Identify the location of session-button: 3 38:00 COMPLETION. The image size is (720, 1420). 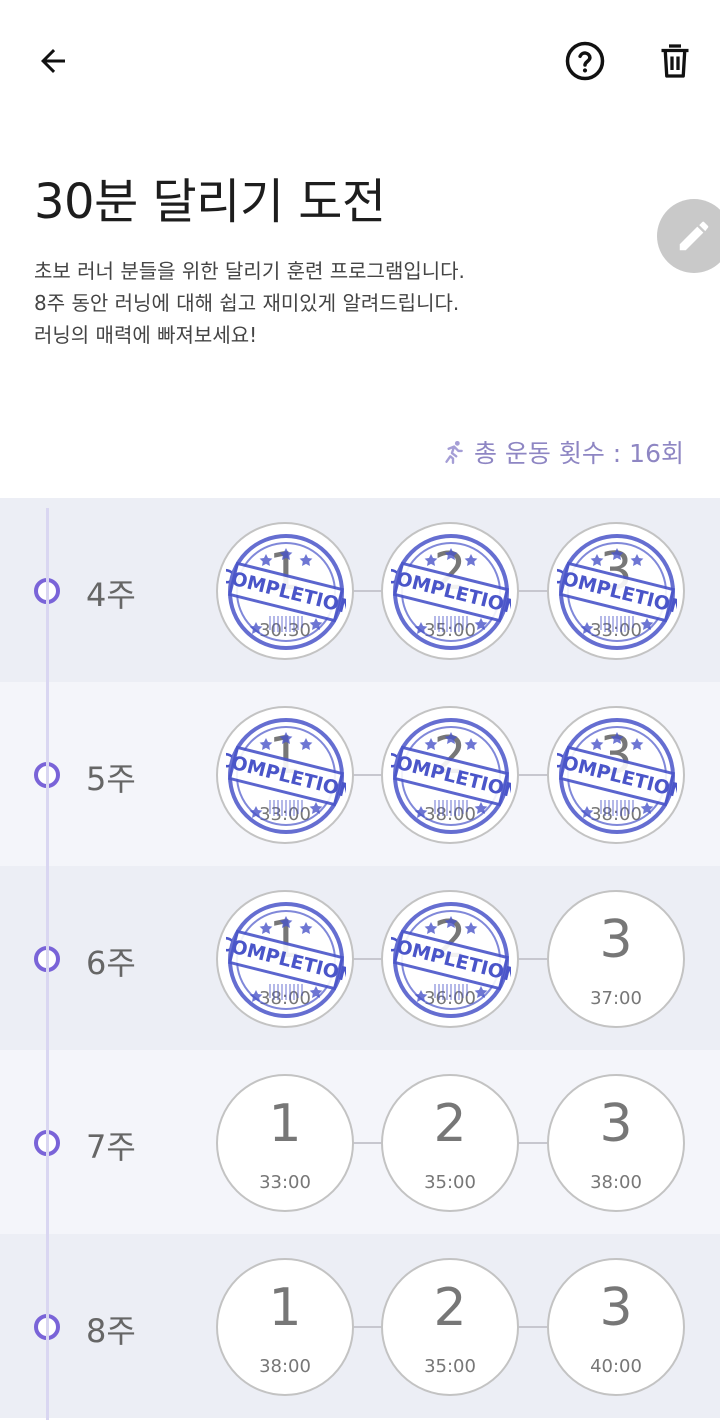
(616, 775).